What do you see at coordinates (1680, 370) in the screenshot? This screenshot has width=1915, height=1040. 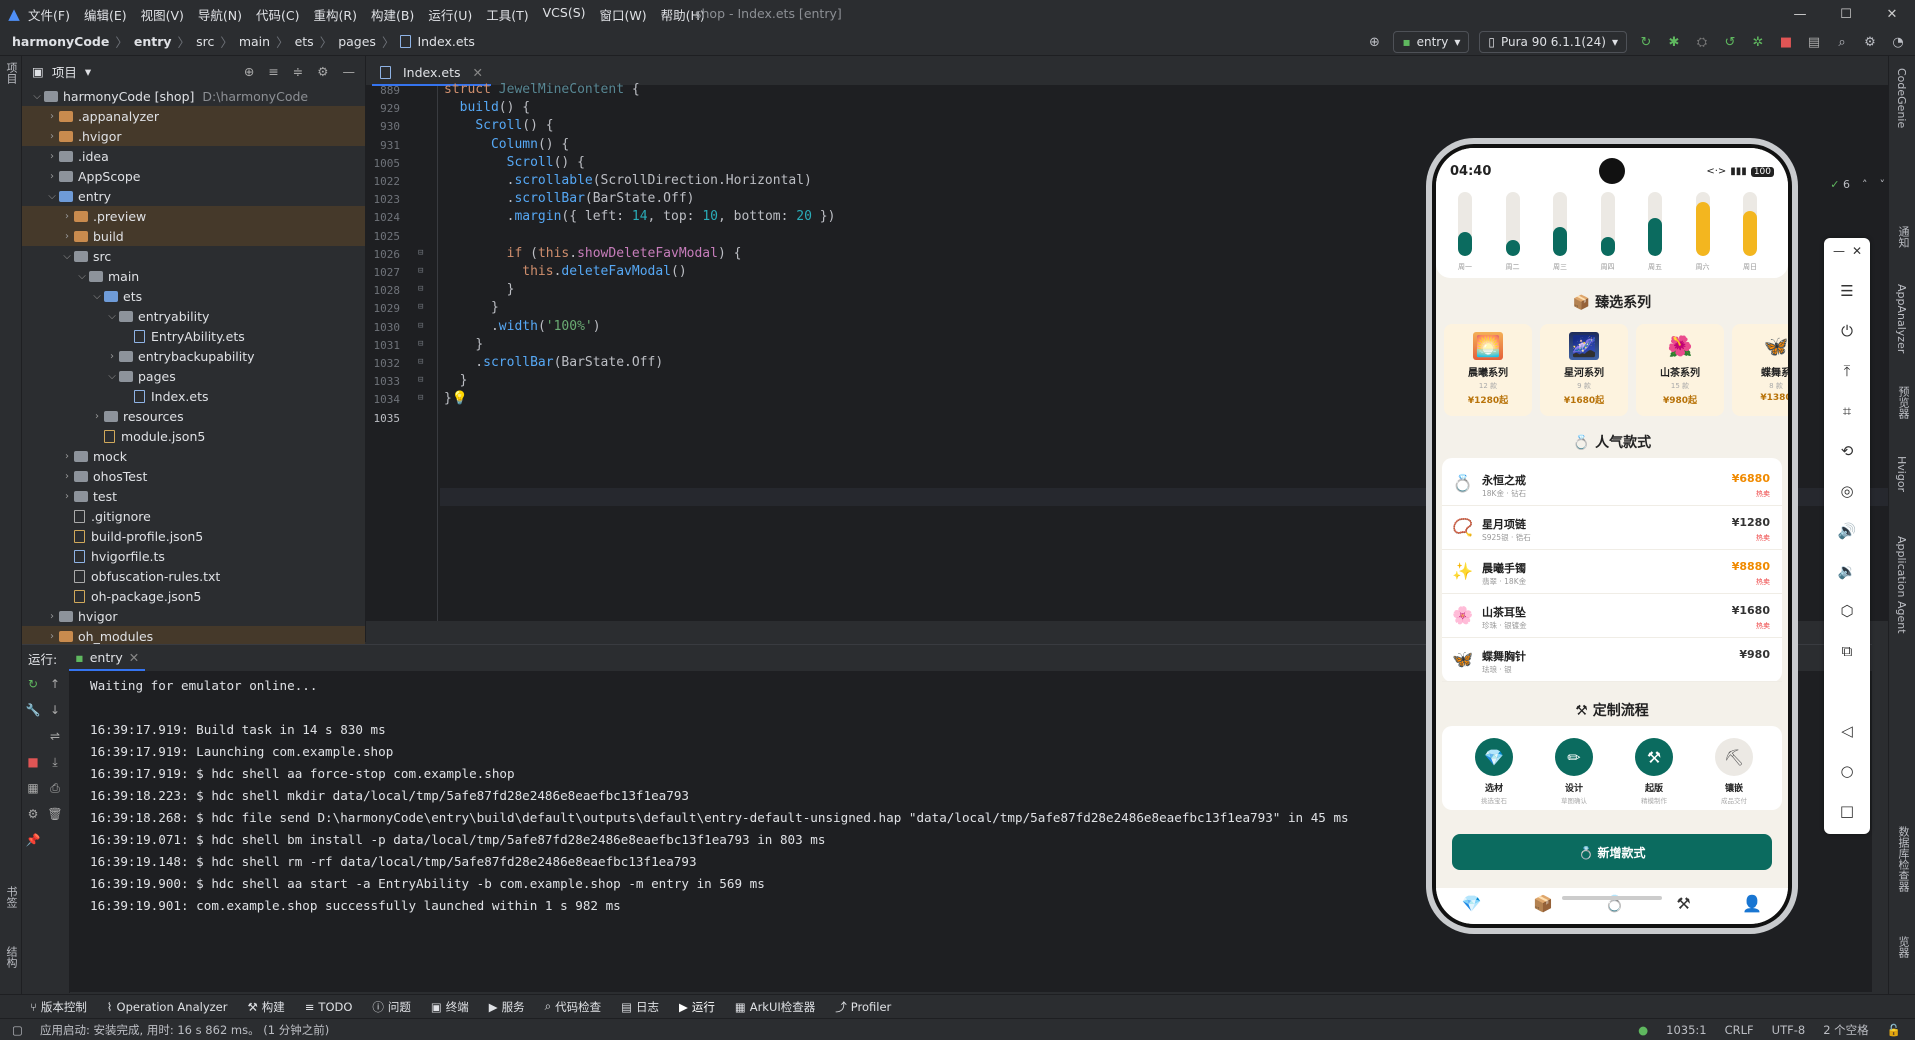 I see `series-card: 🌺 山茶系列 15 款 ¥980起` at bounding box center [1680, 370].